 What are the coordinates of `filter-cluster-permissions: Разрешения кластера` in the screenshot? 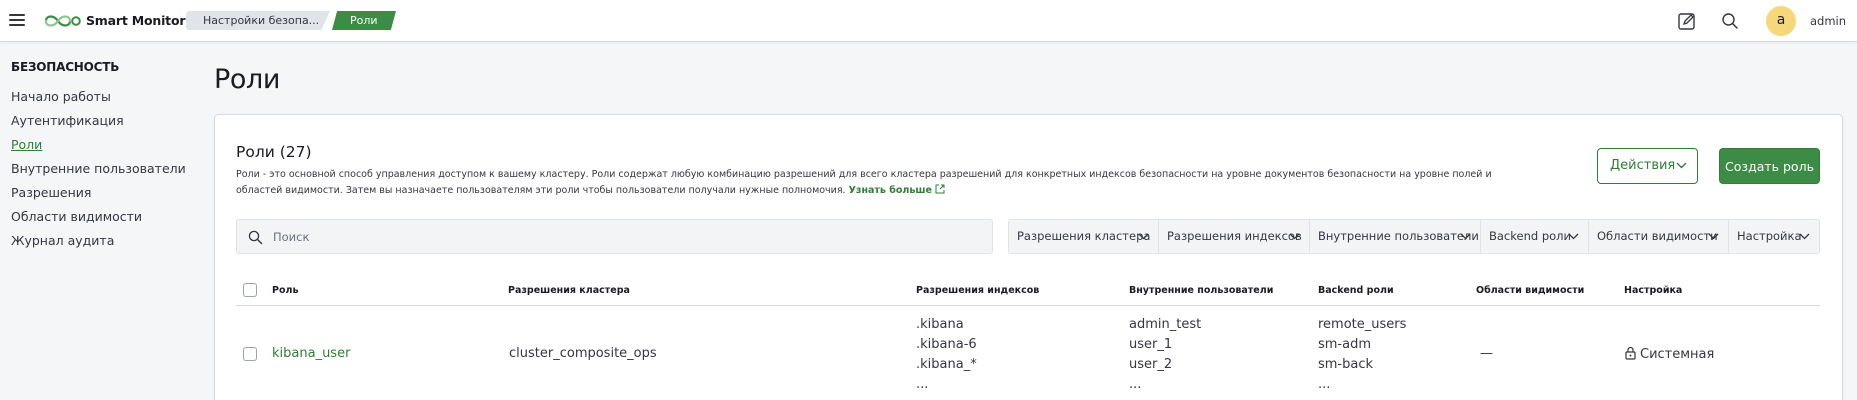 It's located at (1084, 236).